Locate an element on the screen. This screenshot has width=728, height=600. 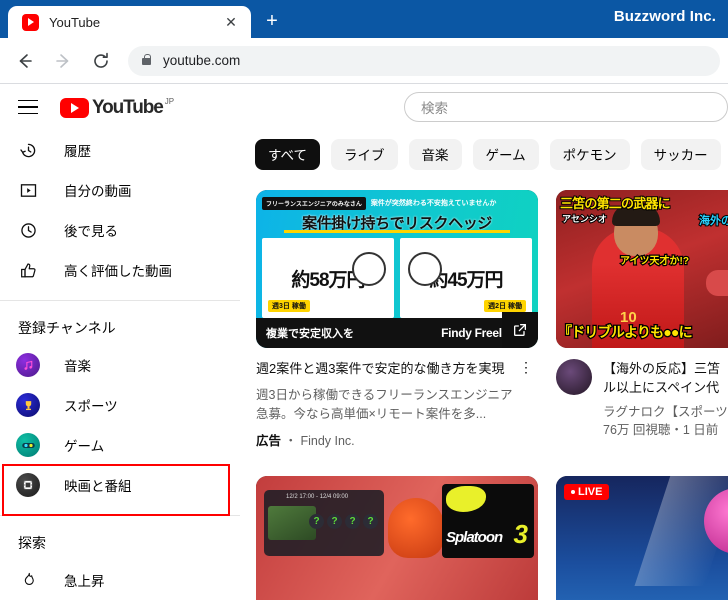
browser-toolbar: youtube.com is located at coordinates (364, 60).